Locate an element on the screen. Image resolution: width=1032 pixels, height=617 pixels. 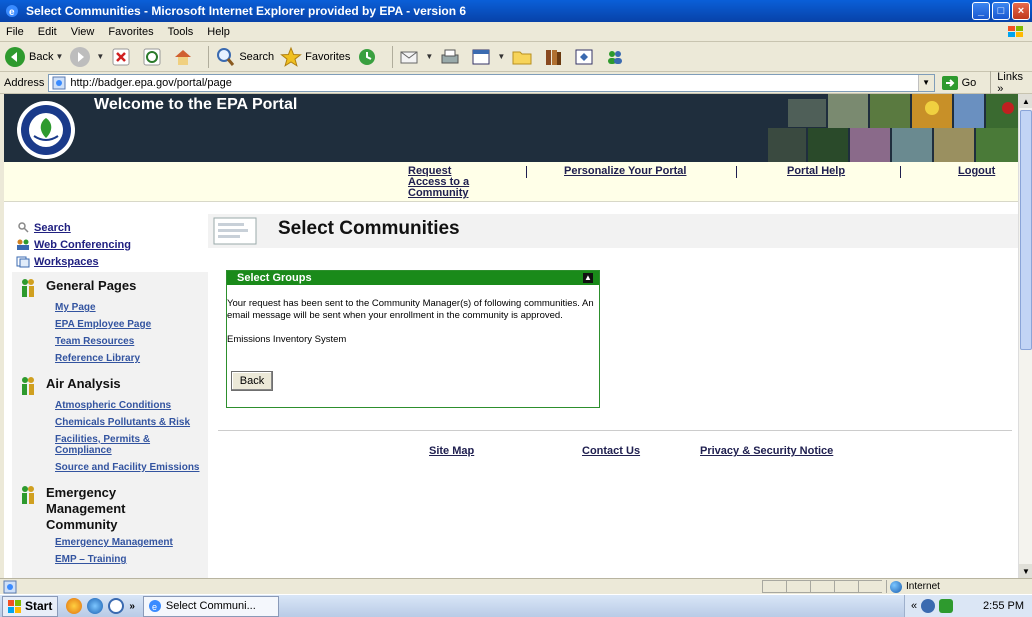
links-toolbar: Links » is located at coordinates (1011, 82).